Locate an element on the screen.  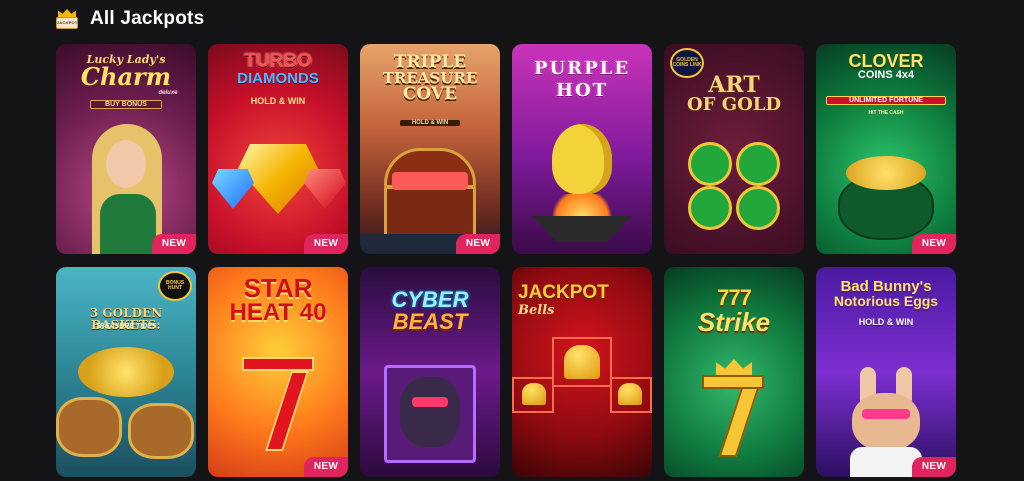
game-title-line: Bells is located at coordinates (536, 310).